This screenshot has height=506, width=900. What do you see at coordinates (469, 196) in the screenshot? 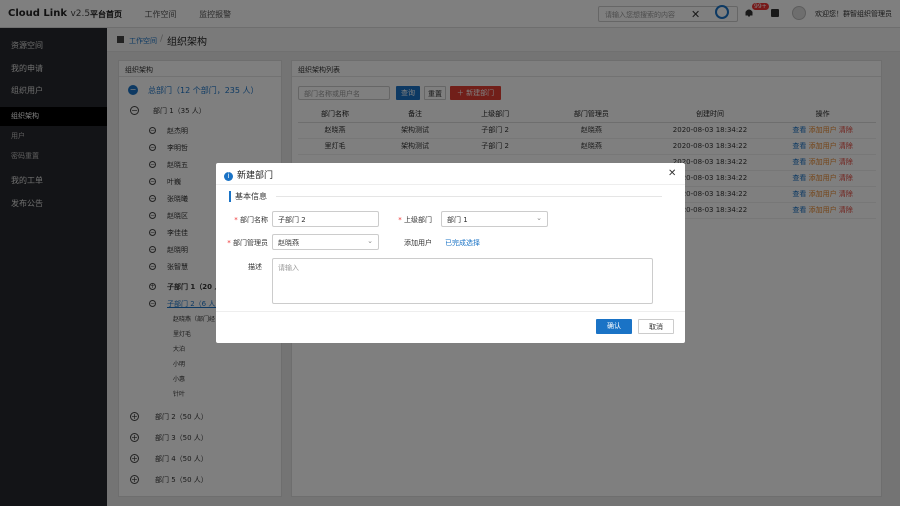
I see `section-divider` at bounding box center [469, 196].